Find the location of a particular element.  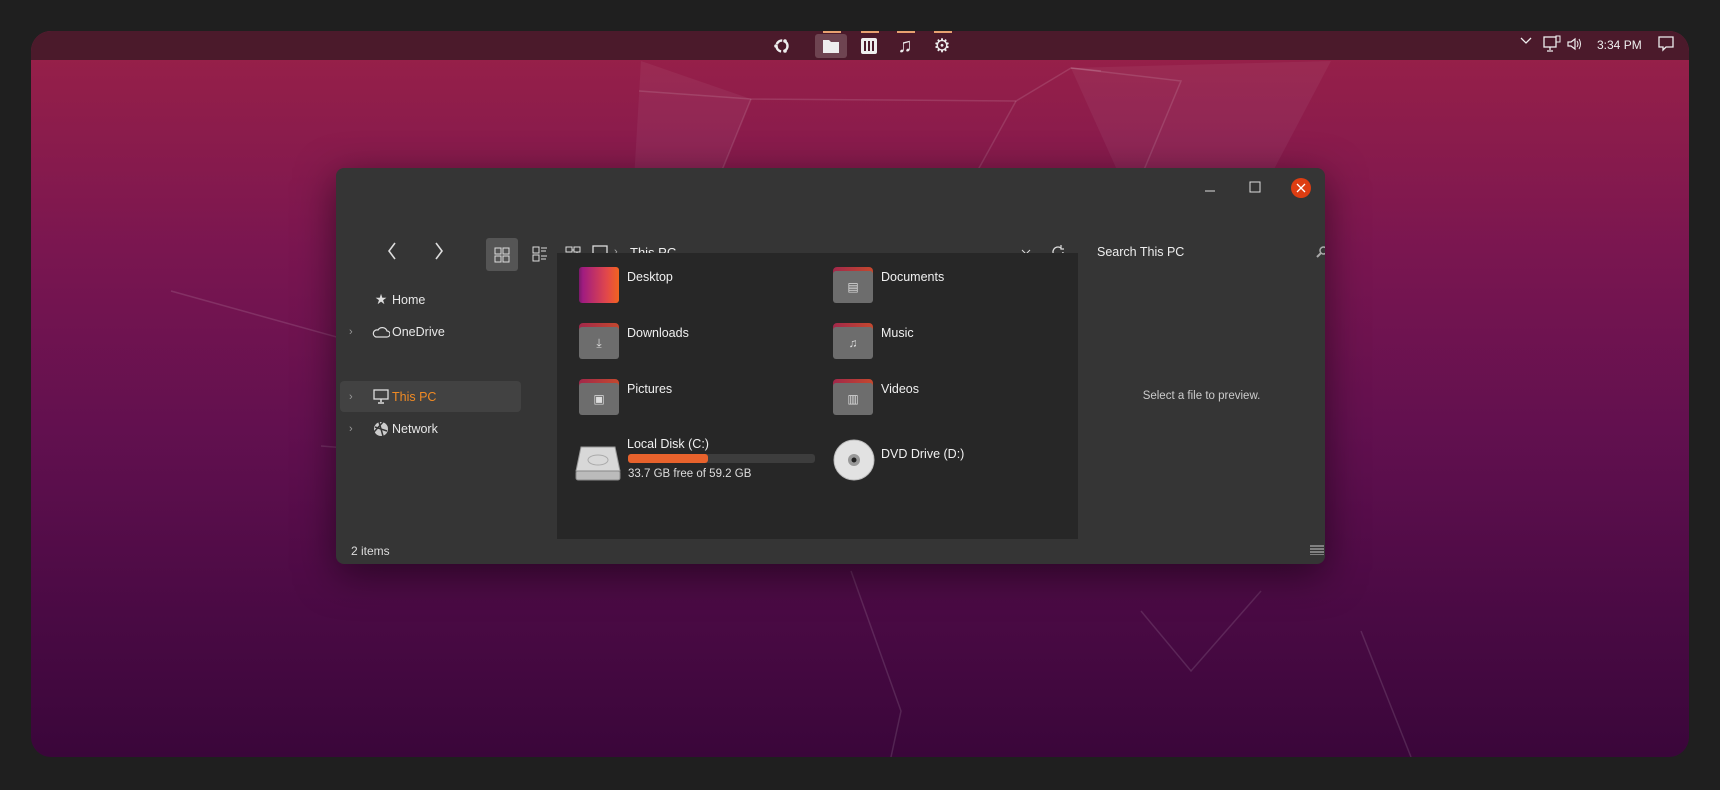

desktop-folder-icon is located at coordinates (599, 285).